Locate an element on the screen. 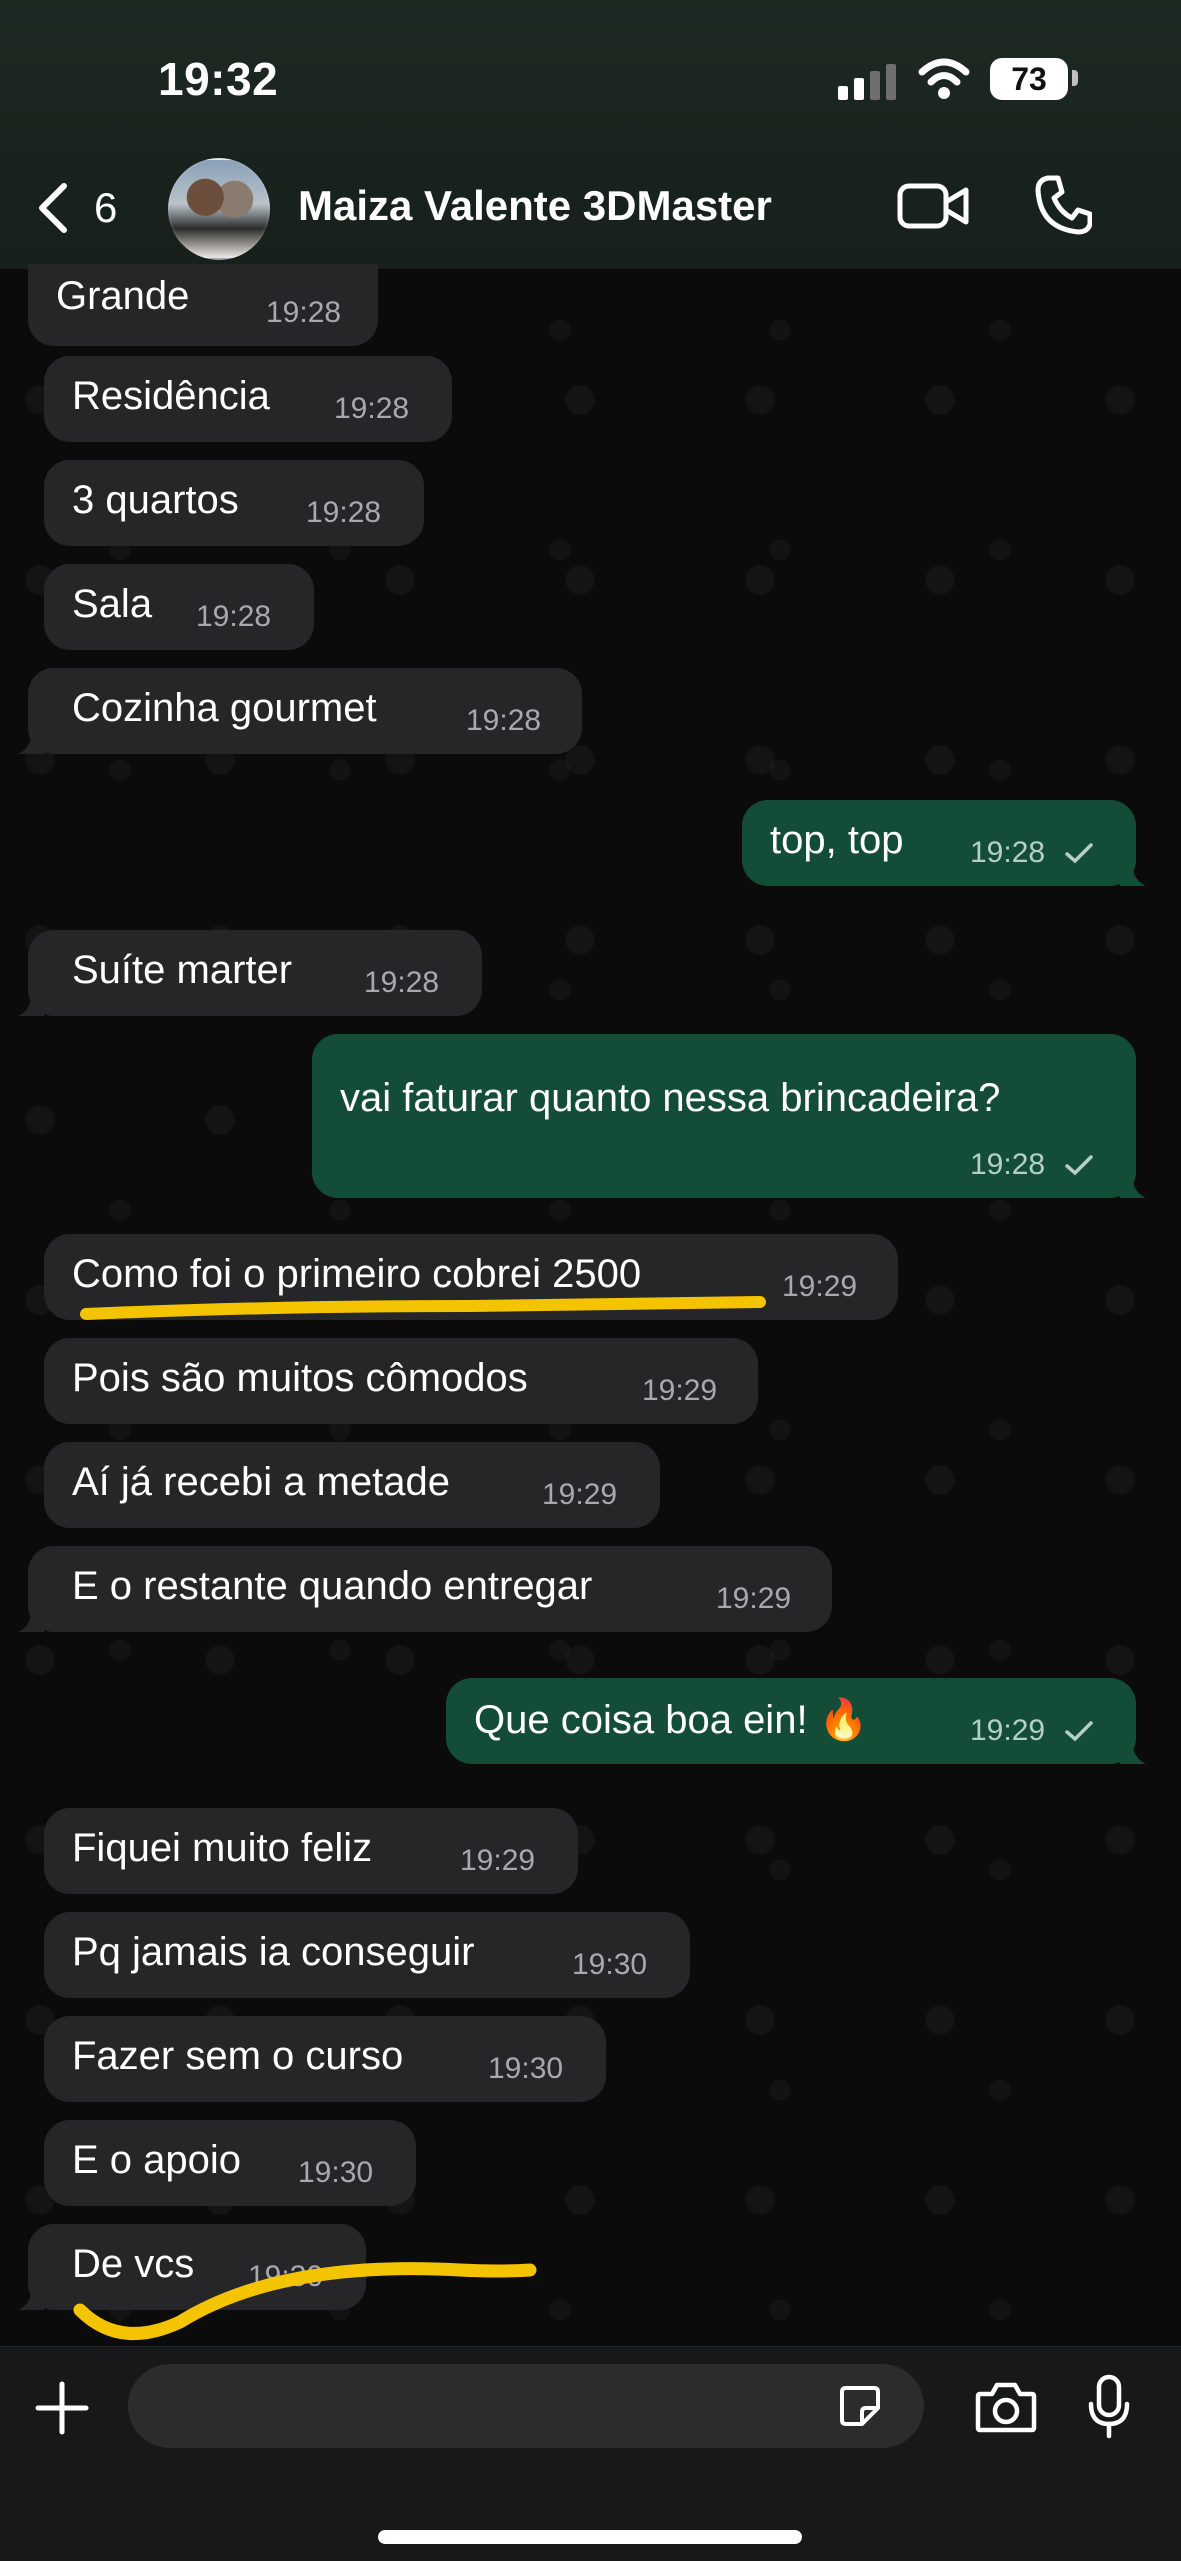 This screenshot has width=1181, height=2561. plus-icon is located at coordinates (62, 2408).